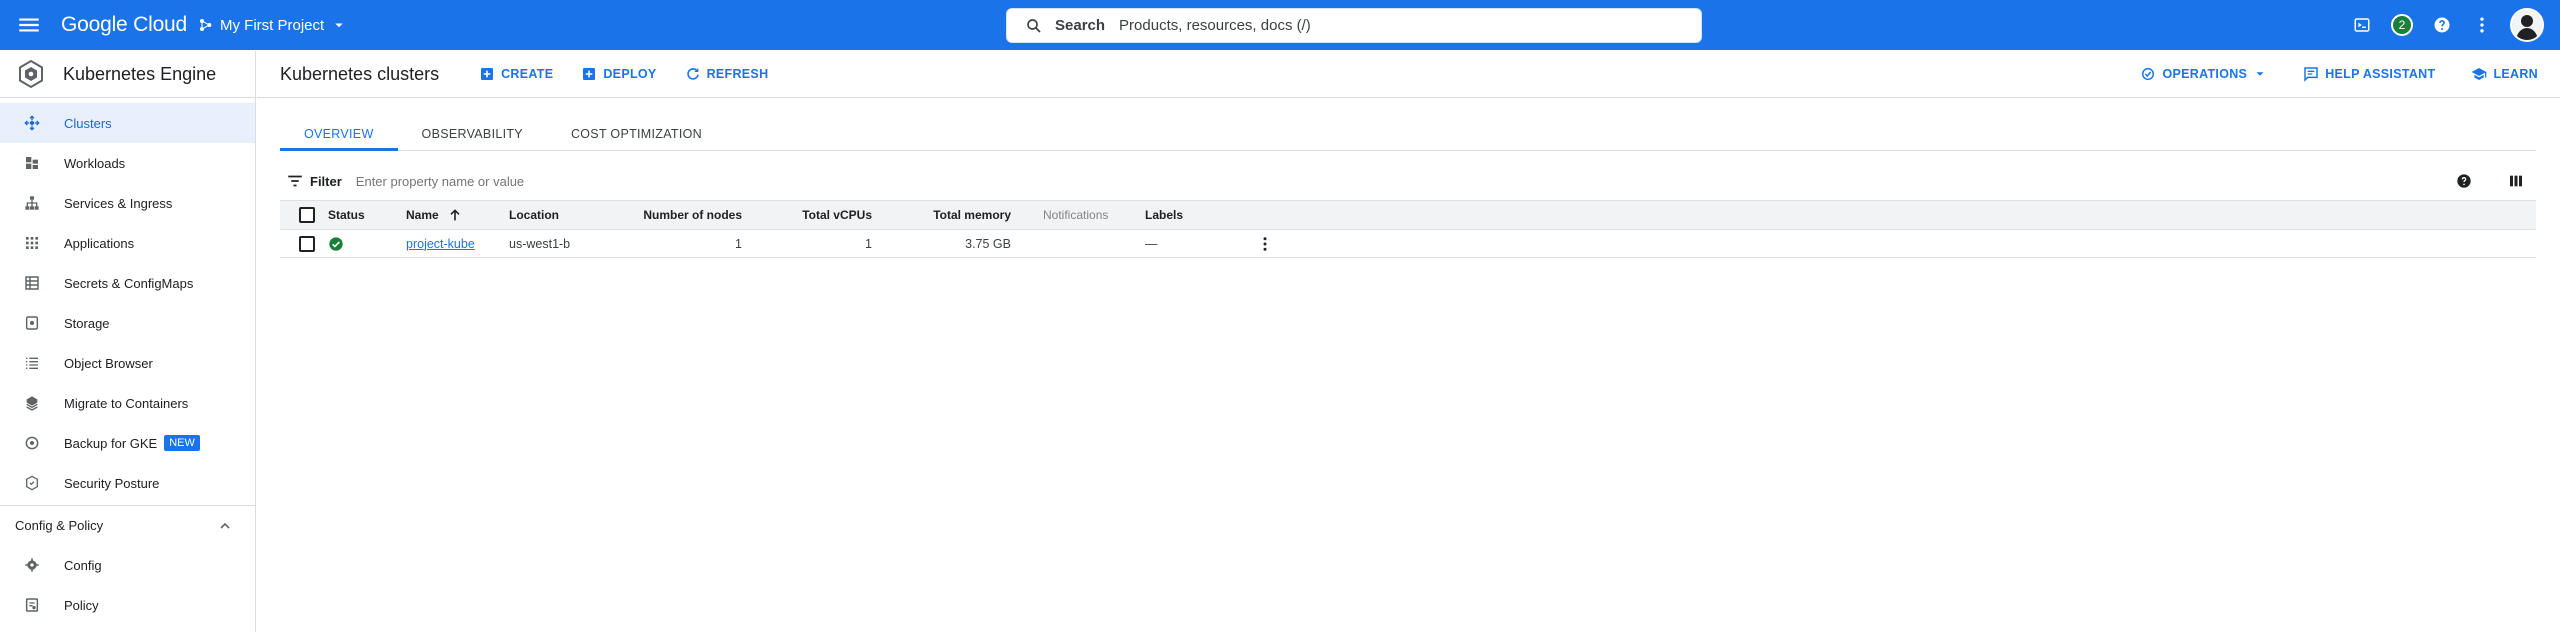 The image size is (2560, 632). Describe the element at coordinates (440, 244) in the screenshot. I see `cluster-name-link: project-kube` at that location.